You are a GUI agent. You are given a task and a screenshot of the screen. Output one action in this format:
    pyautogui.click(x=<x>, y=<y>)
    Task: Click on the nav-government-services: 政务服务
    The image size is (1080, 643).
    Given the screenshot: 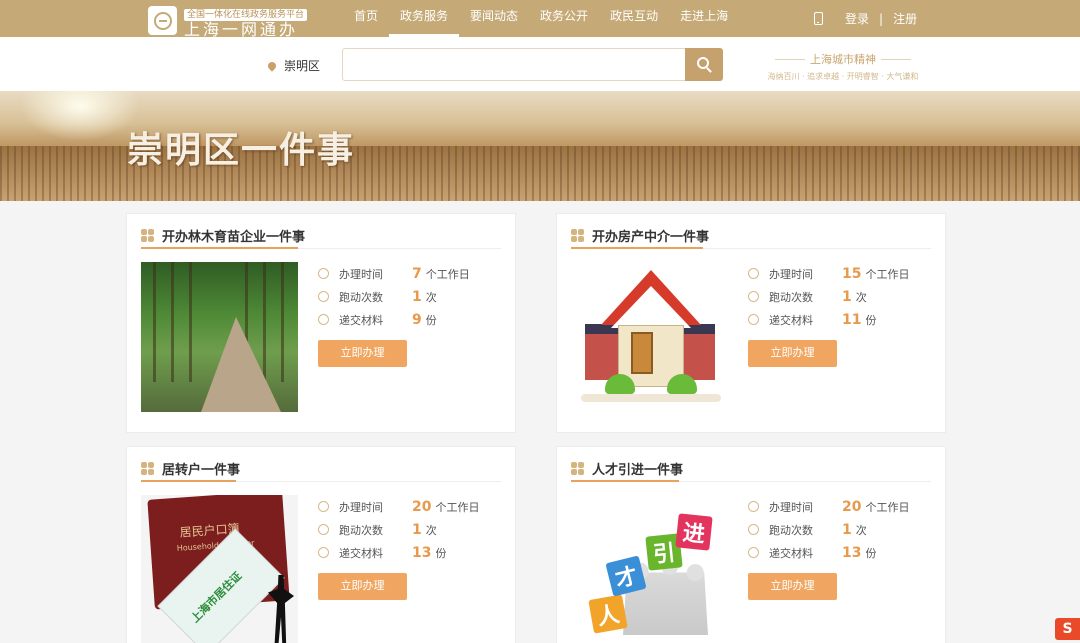 What is the action you would take?
    pyautogui.click(x=424, y=18)
    